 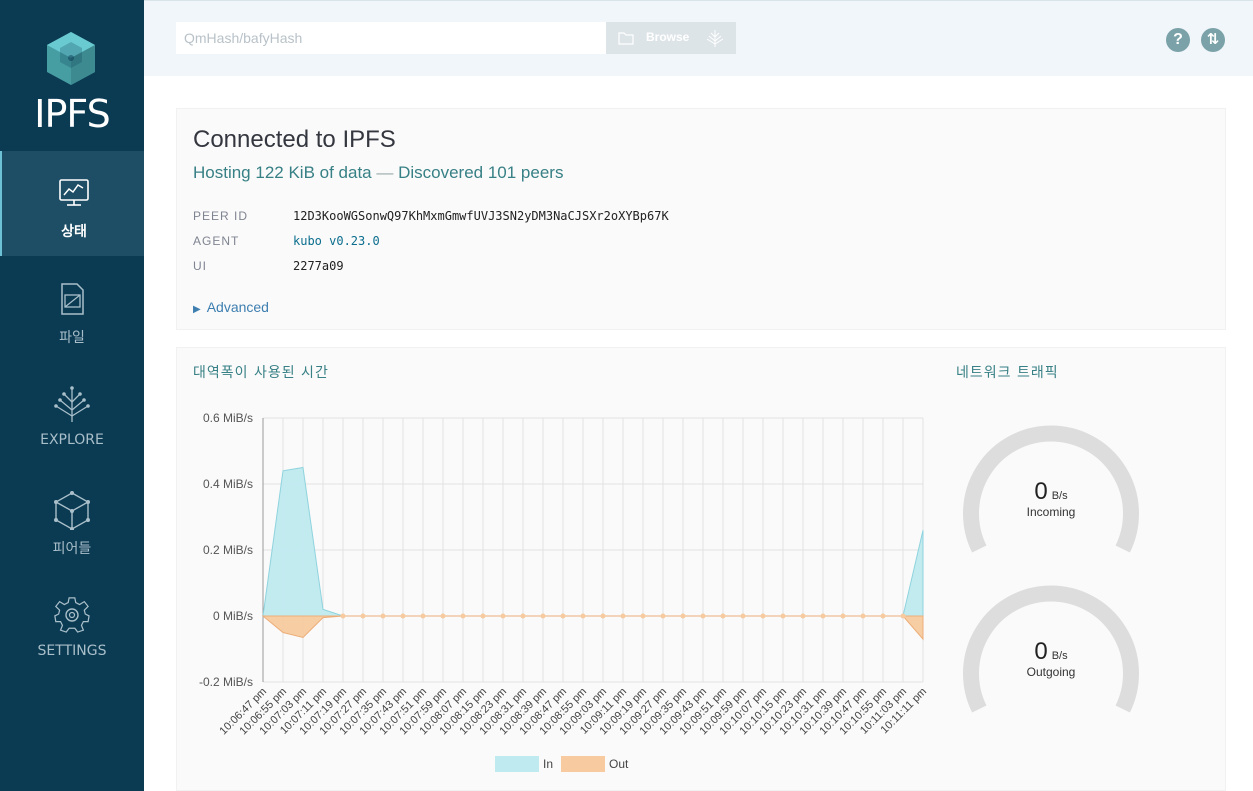 What do you see at coordinates (74, 192) in the screenshot?
I see `status-icon` at bounding box center [74, 192].